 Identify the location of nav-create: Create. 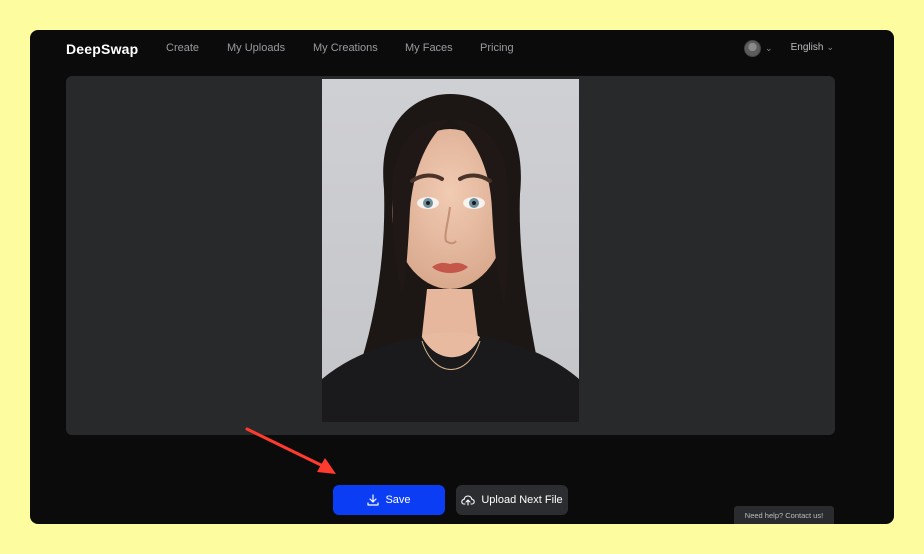
(182, 48).